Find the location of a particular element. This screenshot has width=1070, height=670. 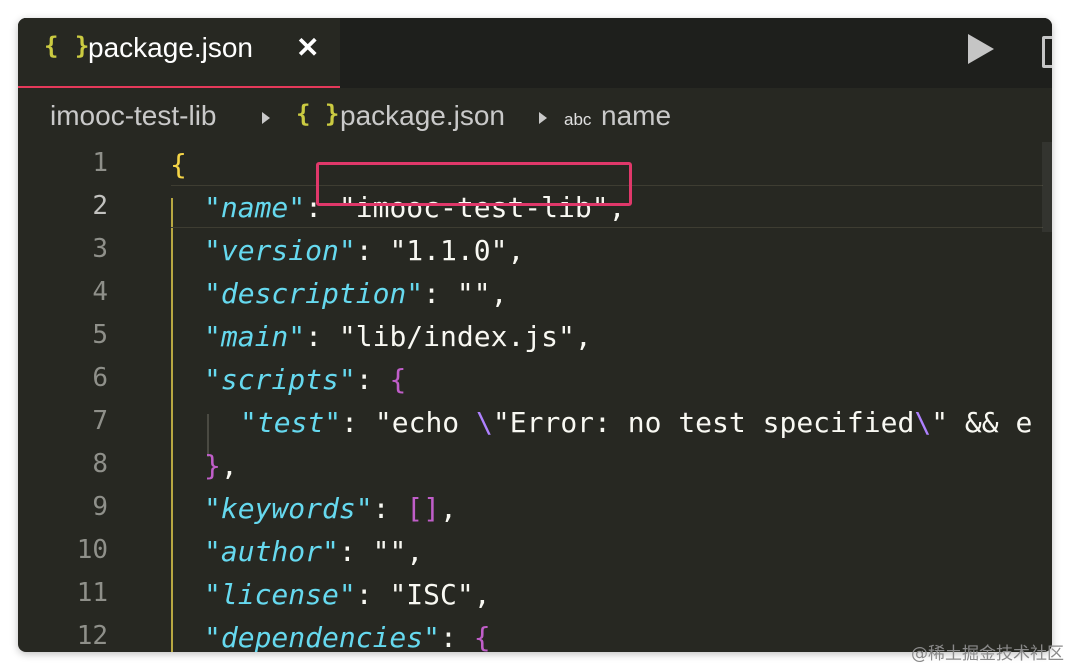

code-line: 3 "version": "1.1.0", is located at coordinates (535, 249).